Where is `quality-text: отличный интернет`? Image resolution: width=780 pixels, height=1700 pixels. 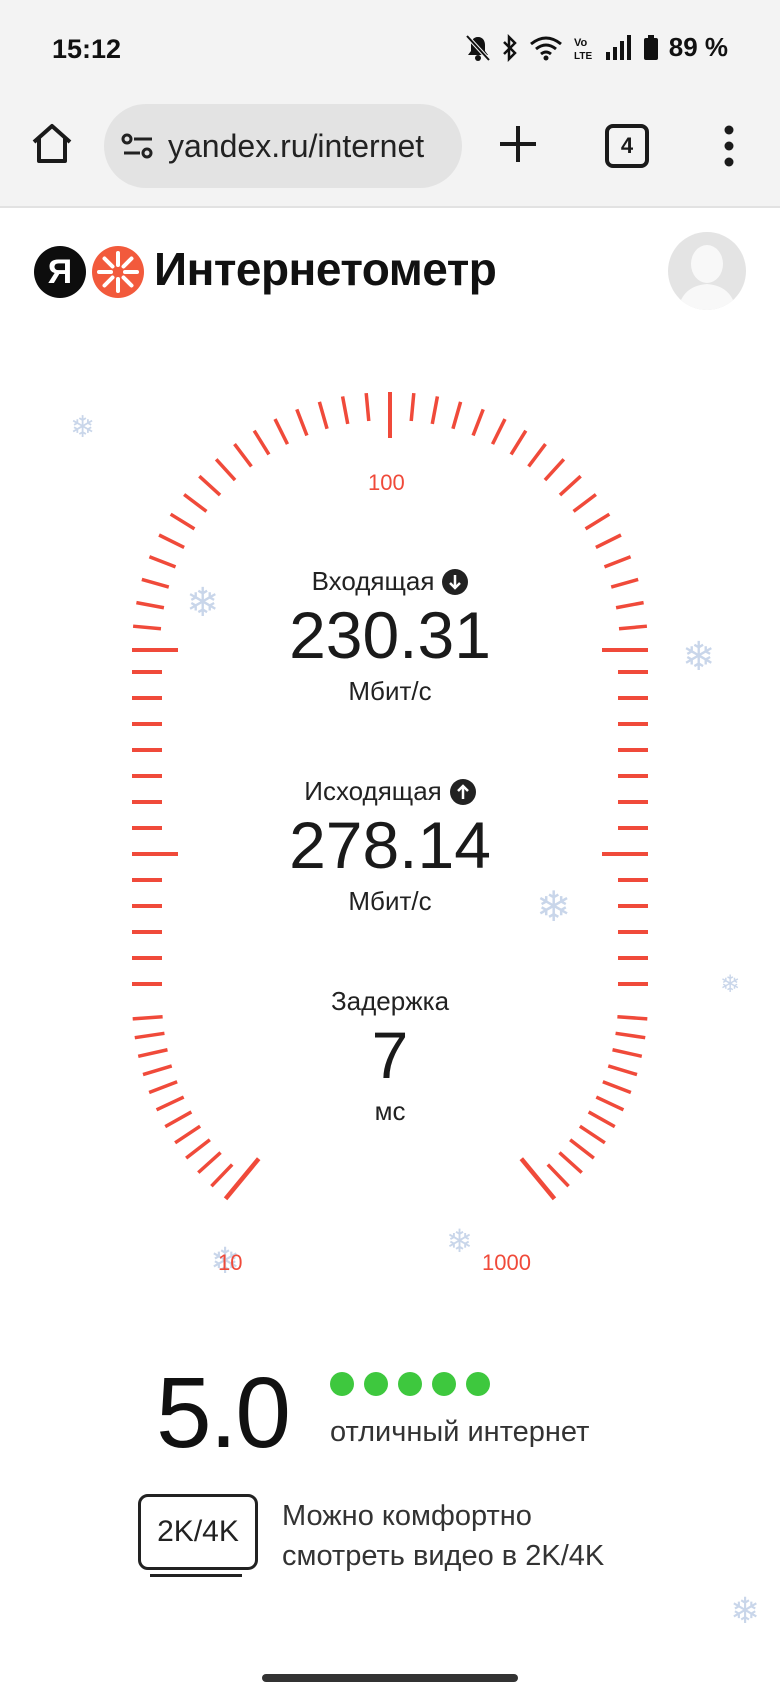 quality-text: отличный интернет is located at coordinates (460, 1432).